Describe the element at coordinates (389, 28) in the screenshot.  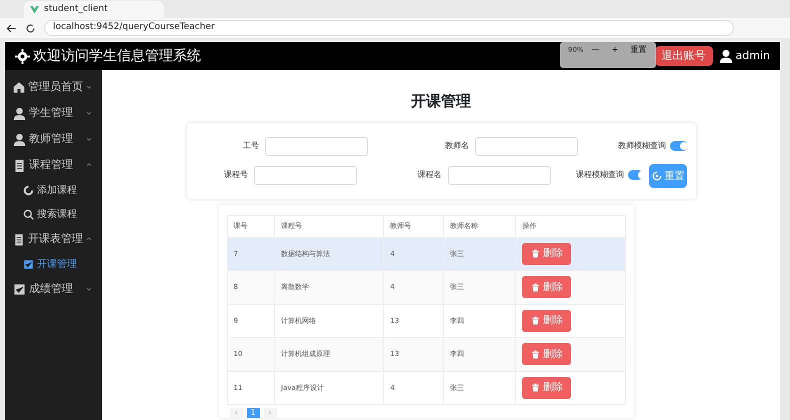
I see `address-bar: localhost:9452/queryCourseTeacher` at that location.